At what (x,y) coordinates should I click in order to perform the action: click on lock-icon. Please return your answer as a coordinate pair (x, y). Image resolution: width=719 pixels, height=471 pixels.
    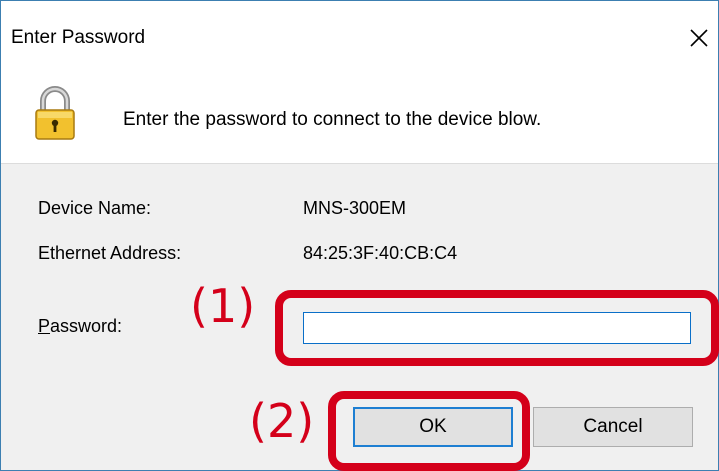
    Looking at the image, I should click on (55, 113).